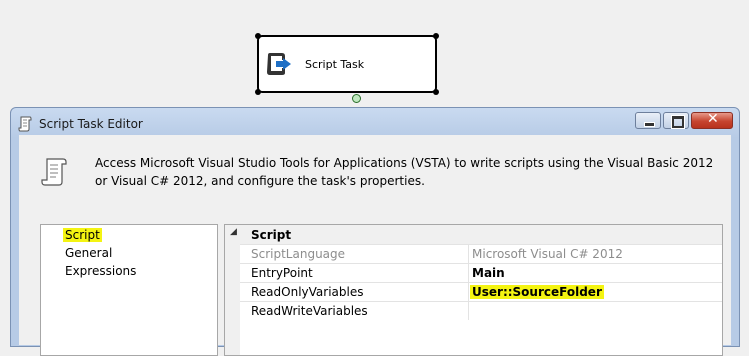 The height and width of the screenshot is (356, 749). What do you see at coordinates (649, 124) in the screenshot?
I see `minimize-icon` at bounding box center [649, 124].